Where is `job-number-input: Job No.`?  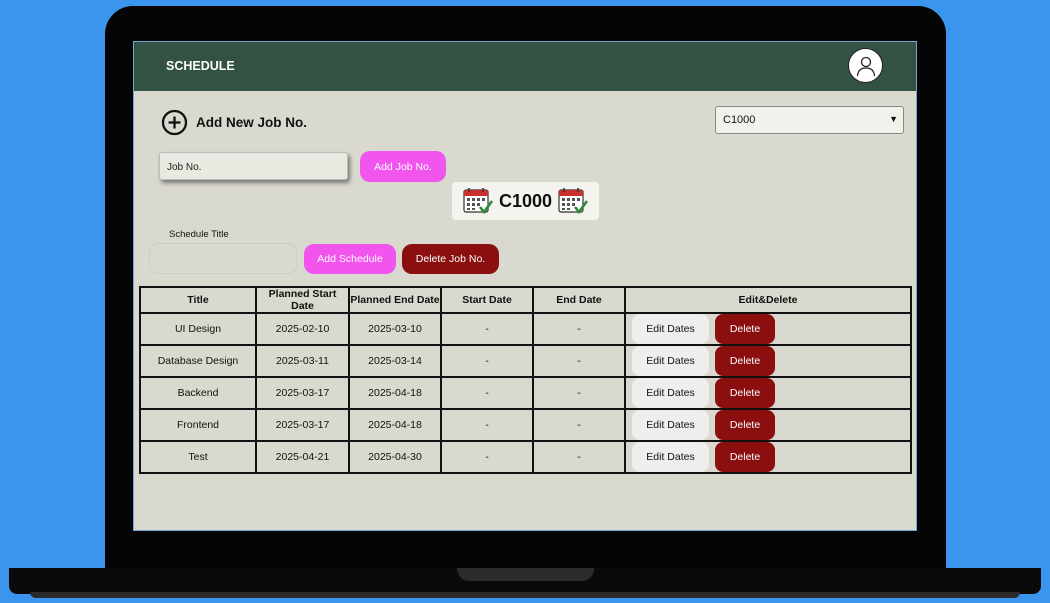 job-number-input: Job No. is located at coordinates (253, 166).